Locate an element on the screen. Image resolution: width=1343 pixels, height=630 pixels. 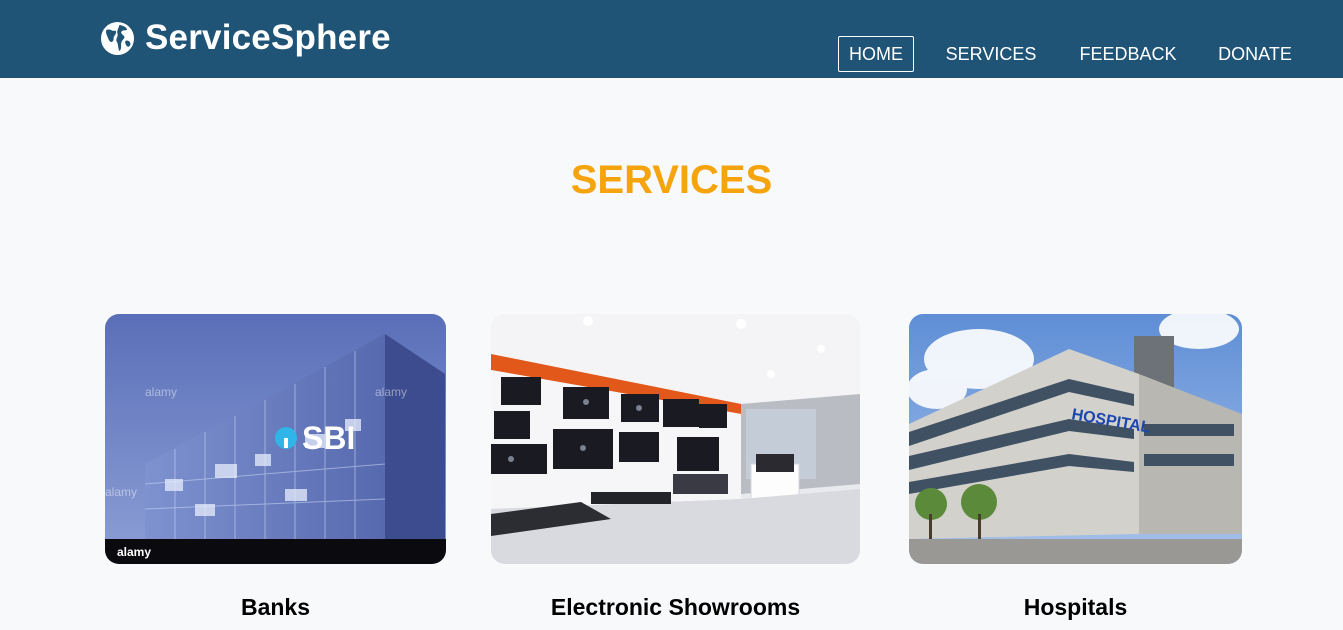
banks-image: SBI alamy alamy alamy alamy is located at coordinates (275, 439).